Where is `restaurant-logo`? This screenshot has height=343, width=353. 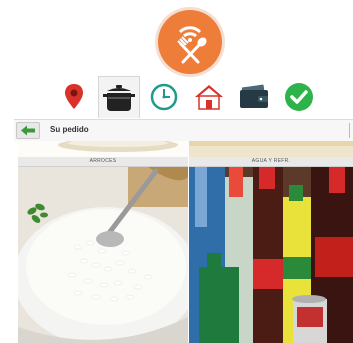 restaurant-logo is located at coordinates (190, 42).